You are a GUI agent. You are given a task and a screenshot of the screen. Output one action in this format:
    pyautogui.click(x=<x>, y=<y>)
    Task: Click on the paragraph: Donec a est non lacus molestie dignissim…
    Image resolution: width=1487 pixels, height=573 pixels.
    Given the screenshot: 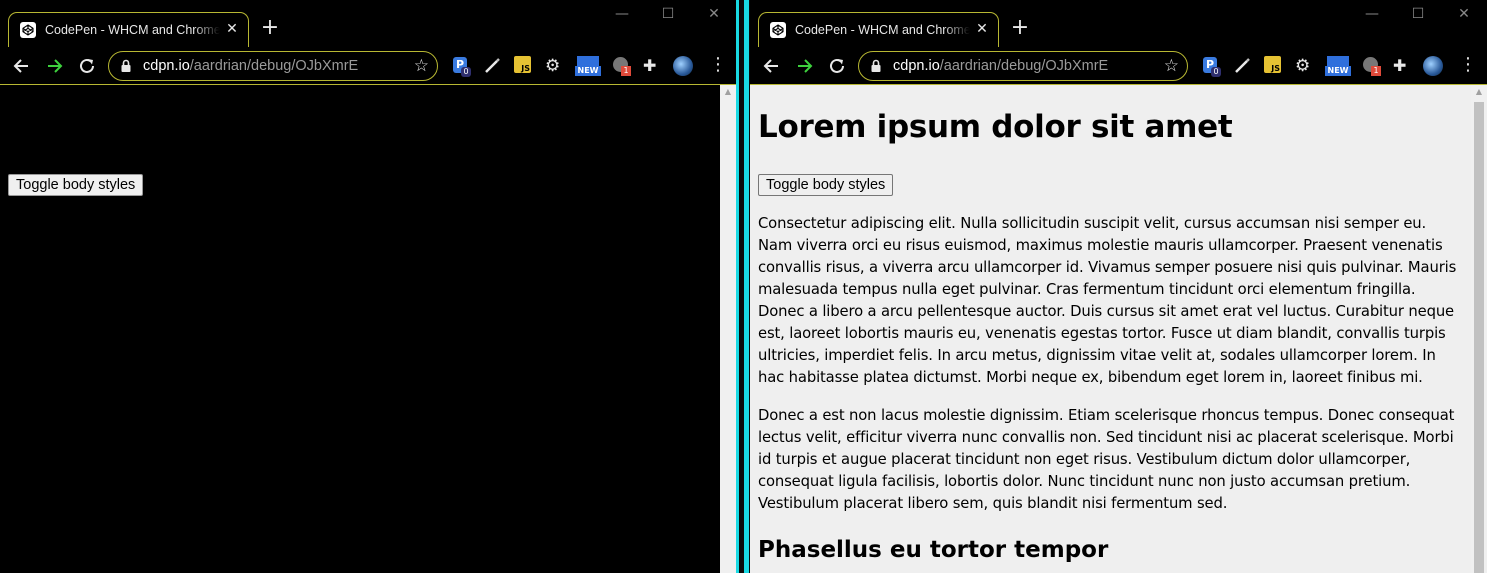 What is the action you would take?
    pyautogui.click(x=1106, y=459)
    